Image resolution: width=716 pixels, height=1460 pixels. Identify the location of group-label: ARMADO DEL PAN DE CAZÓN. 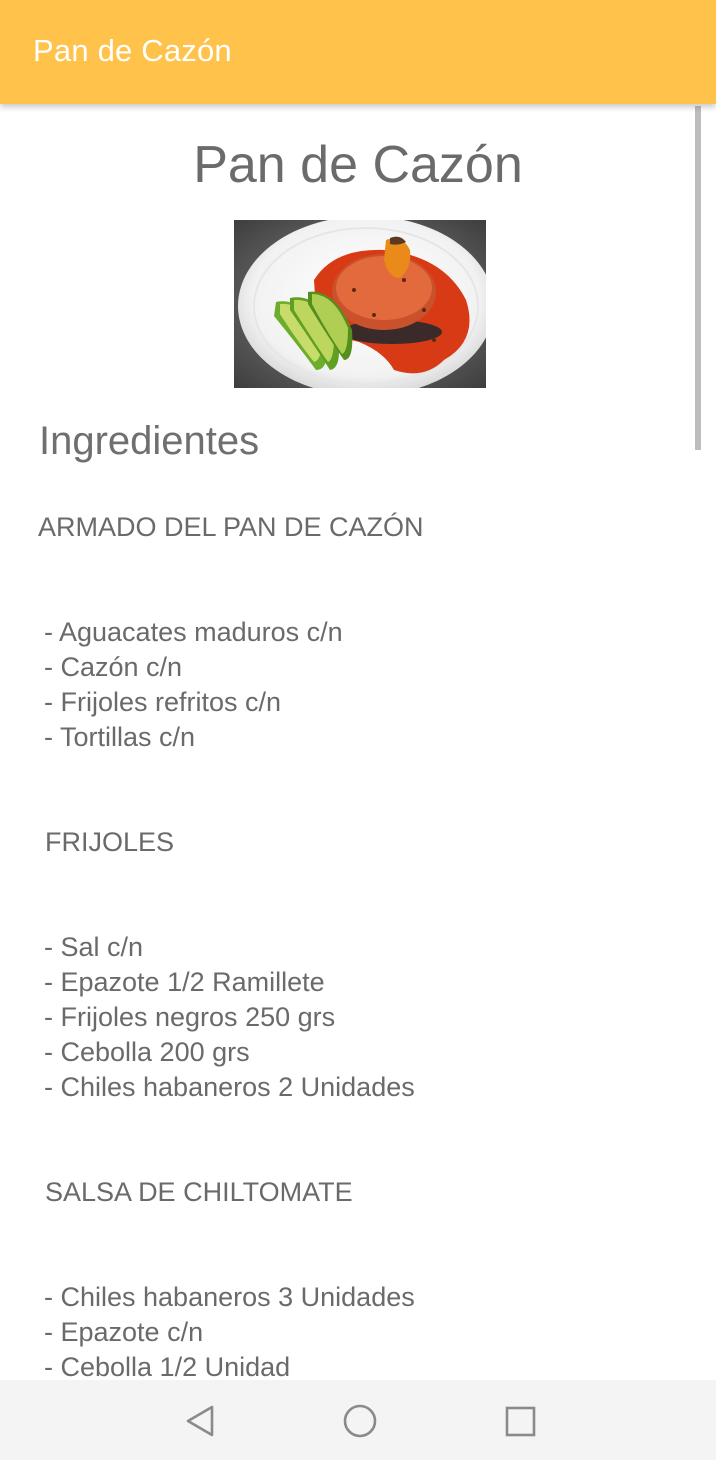
(231, 527).